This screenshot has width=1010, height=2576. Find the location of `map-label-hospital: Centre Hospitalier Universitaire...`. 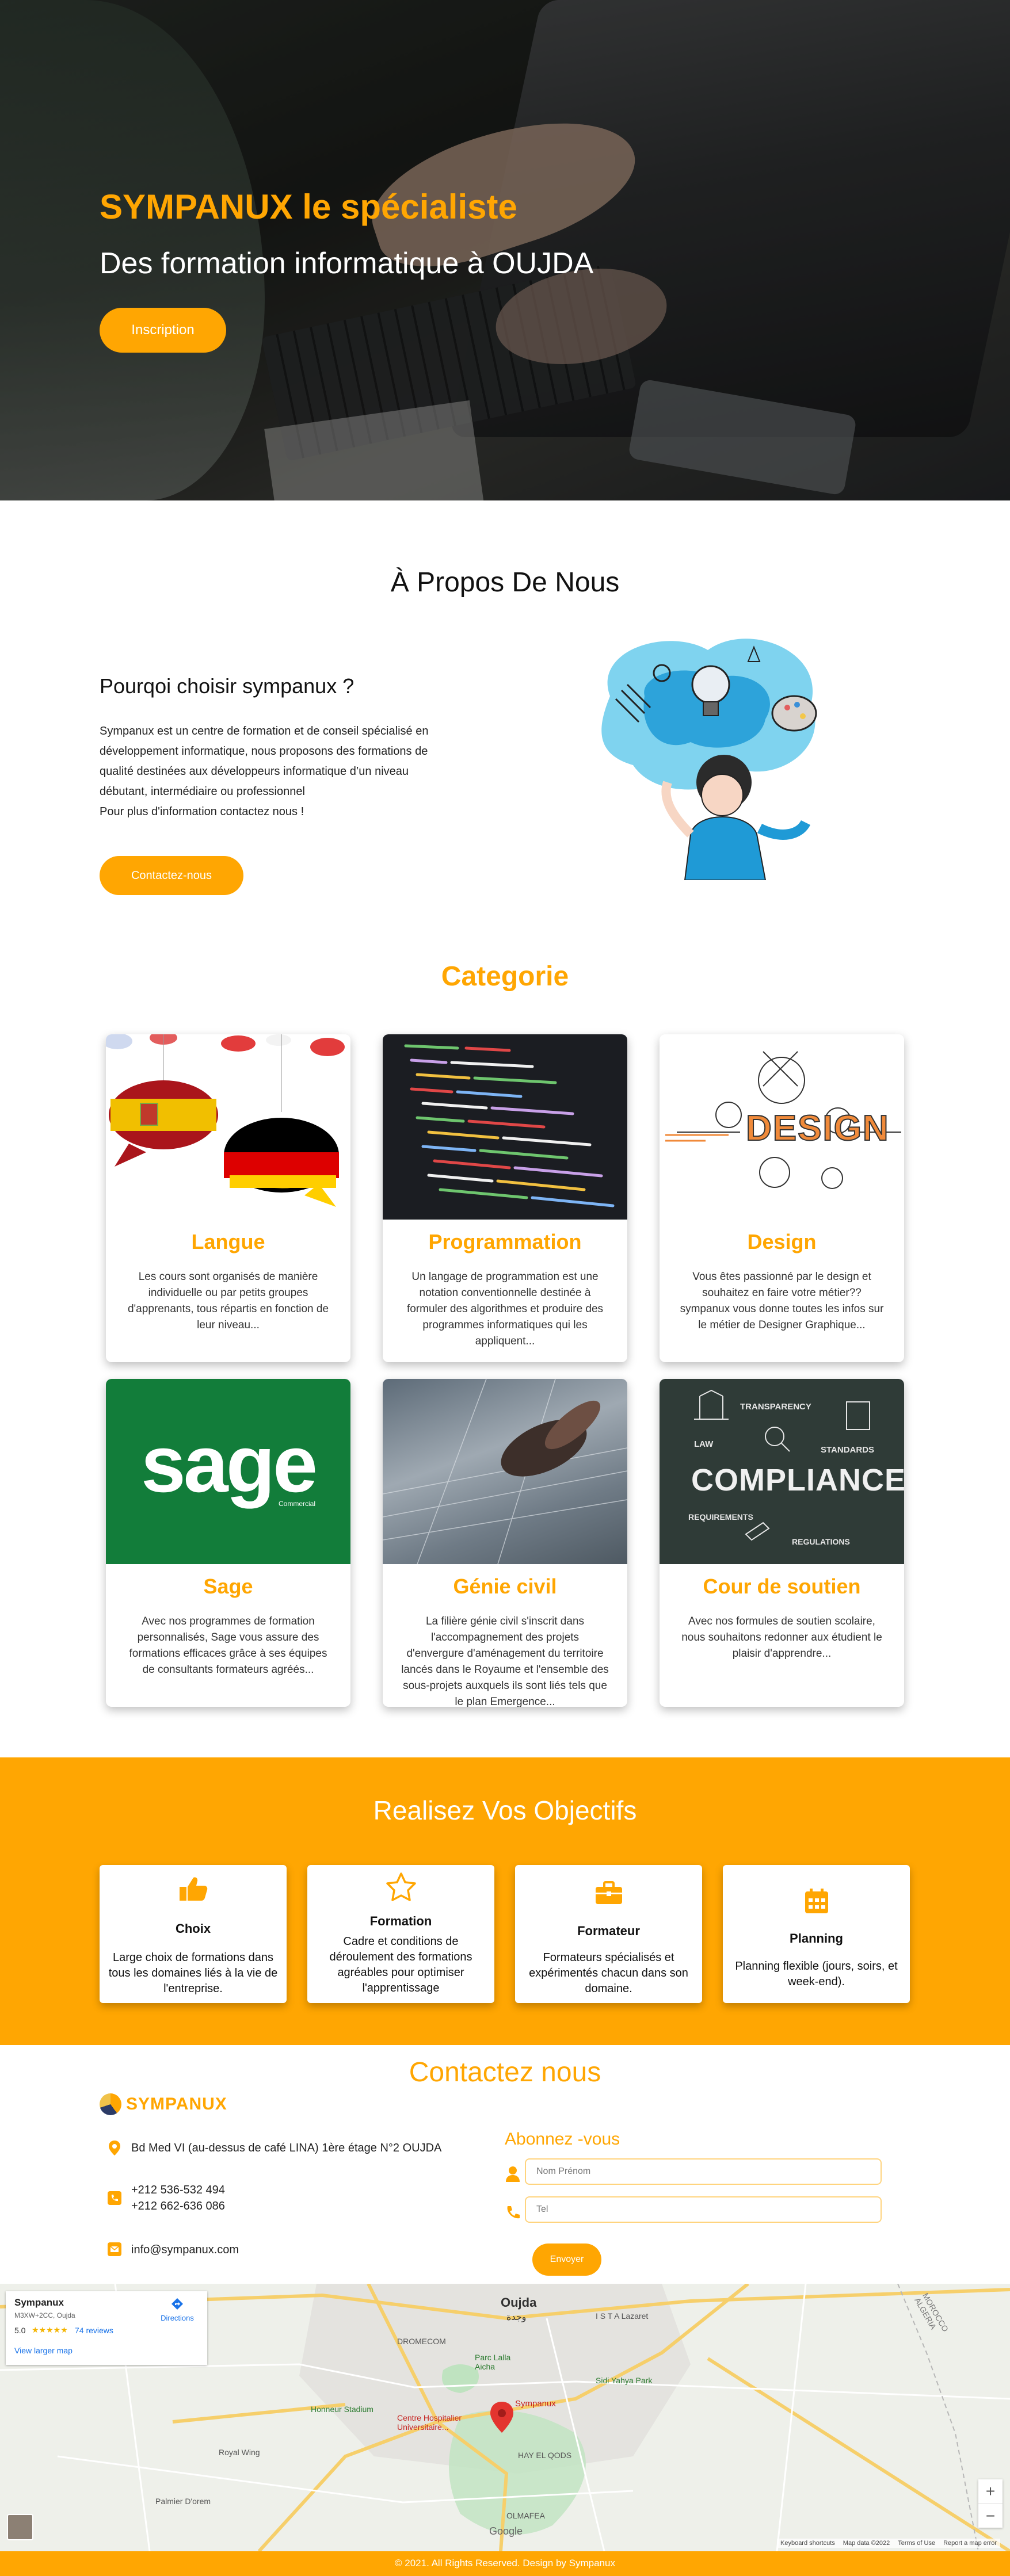

map-label-hospital: Centre Hospitalier Universitaire... is located at coordinates (429, 2422).